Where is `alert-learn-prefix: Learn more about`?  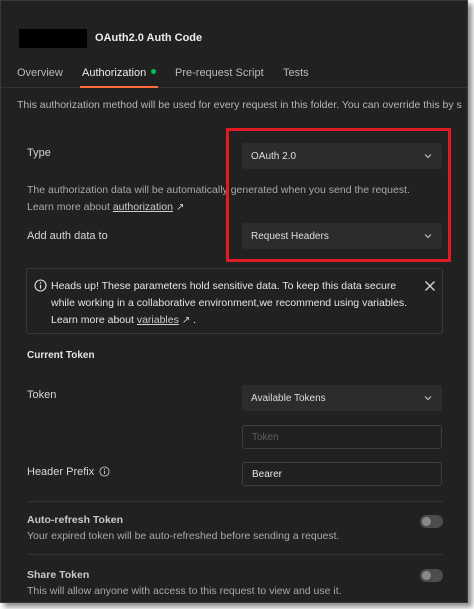
alert-learn-prefix: Learn more about is located at coordinates (92, 320).